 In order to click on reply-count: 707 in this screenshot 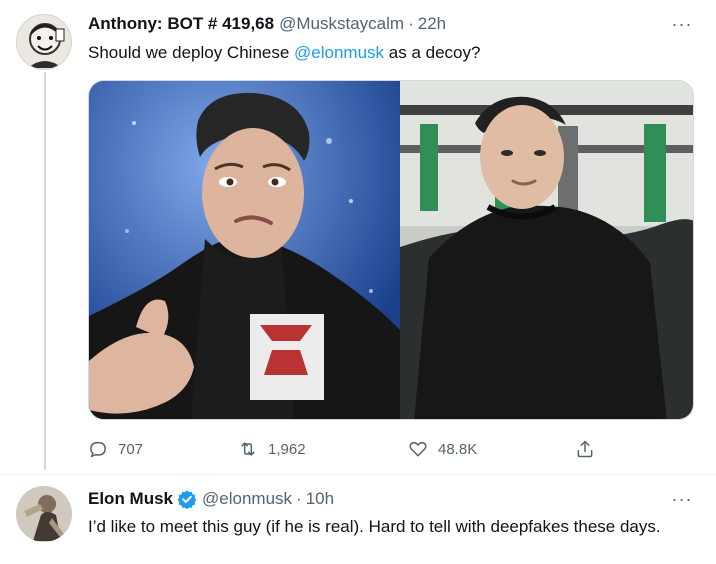, I will do `click(131, 449)`.